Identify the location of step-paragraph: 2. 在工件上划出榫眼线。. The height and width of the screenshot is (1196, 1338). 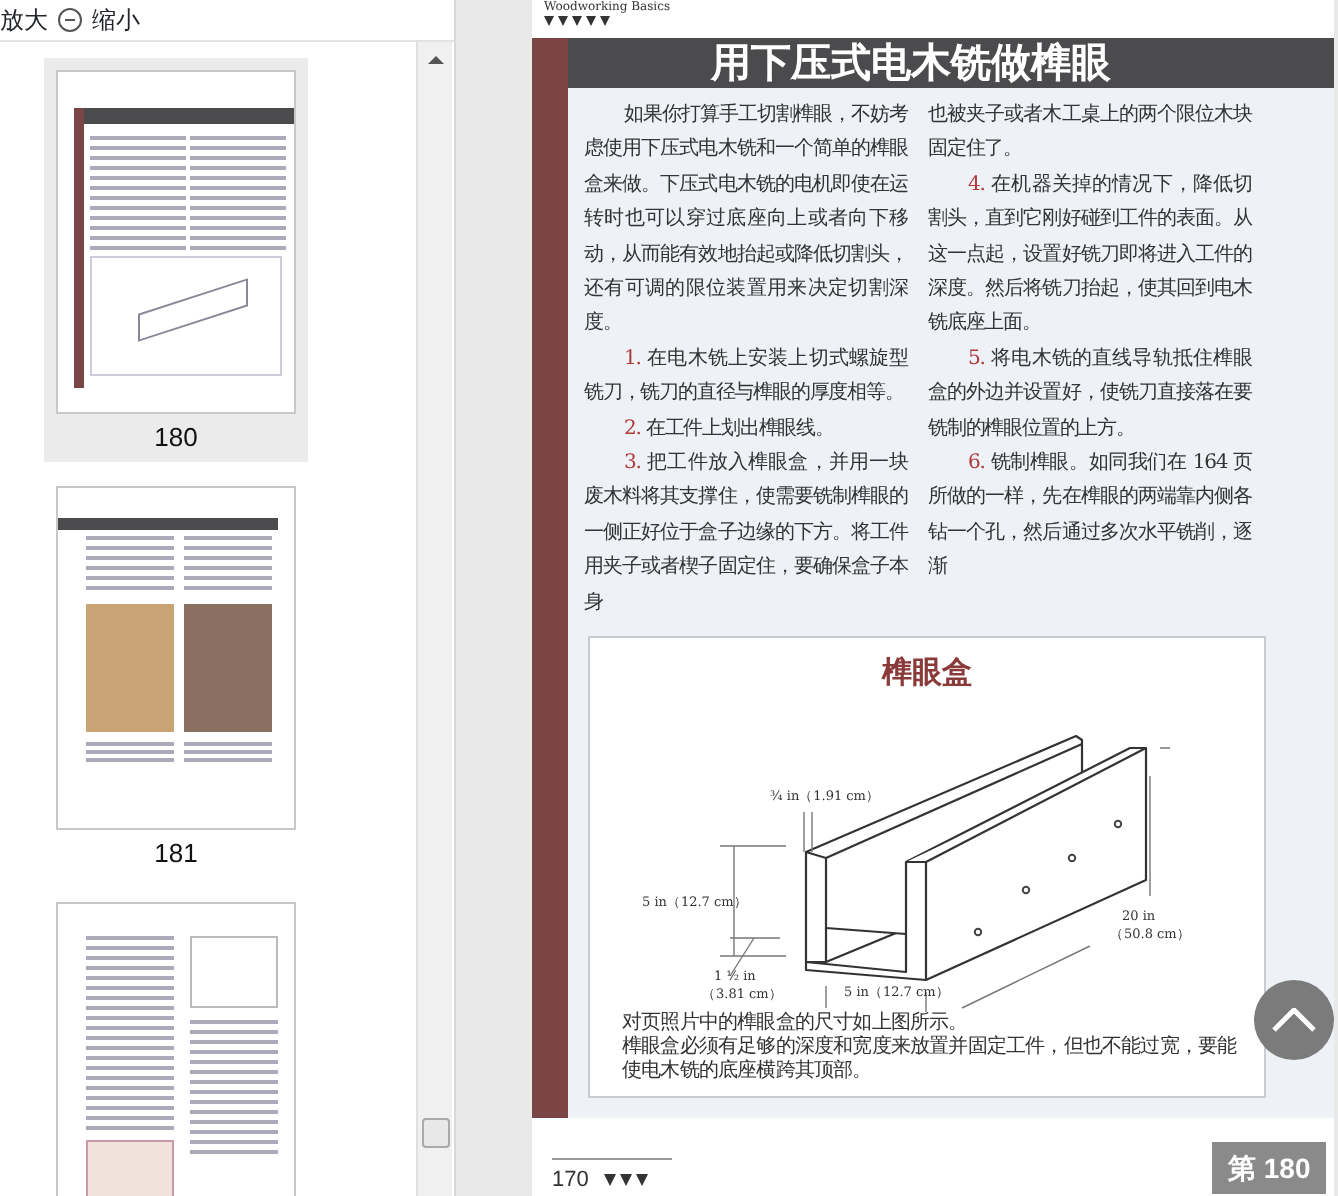
(729, 429).